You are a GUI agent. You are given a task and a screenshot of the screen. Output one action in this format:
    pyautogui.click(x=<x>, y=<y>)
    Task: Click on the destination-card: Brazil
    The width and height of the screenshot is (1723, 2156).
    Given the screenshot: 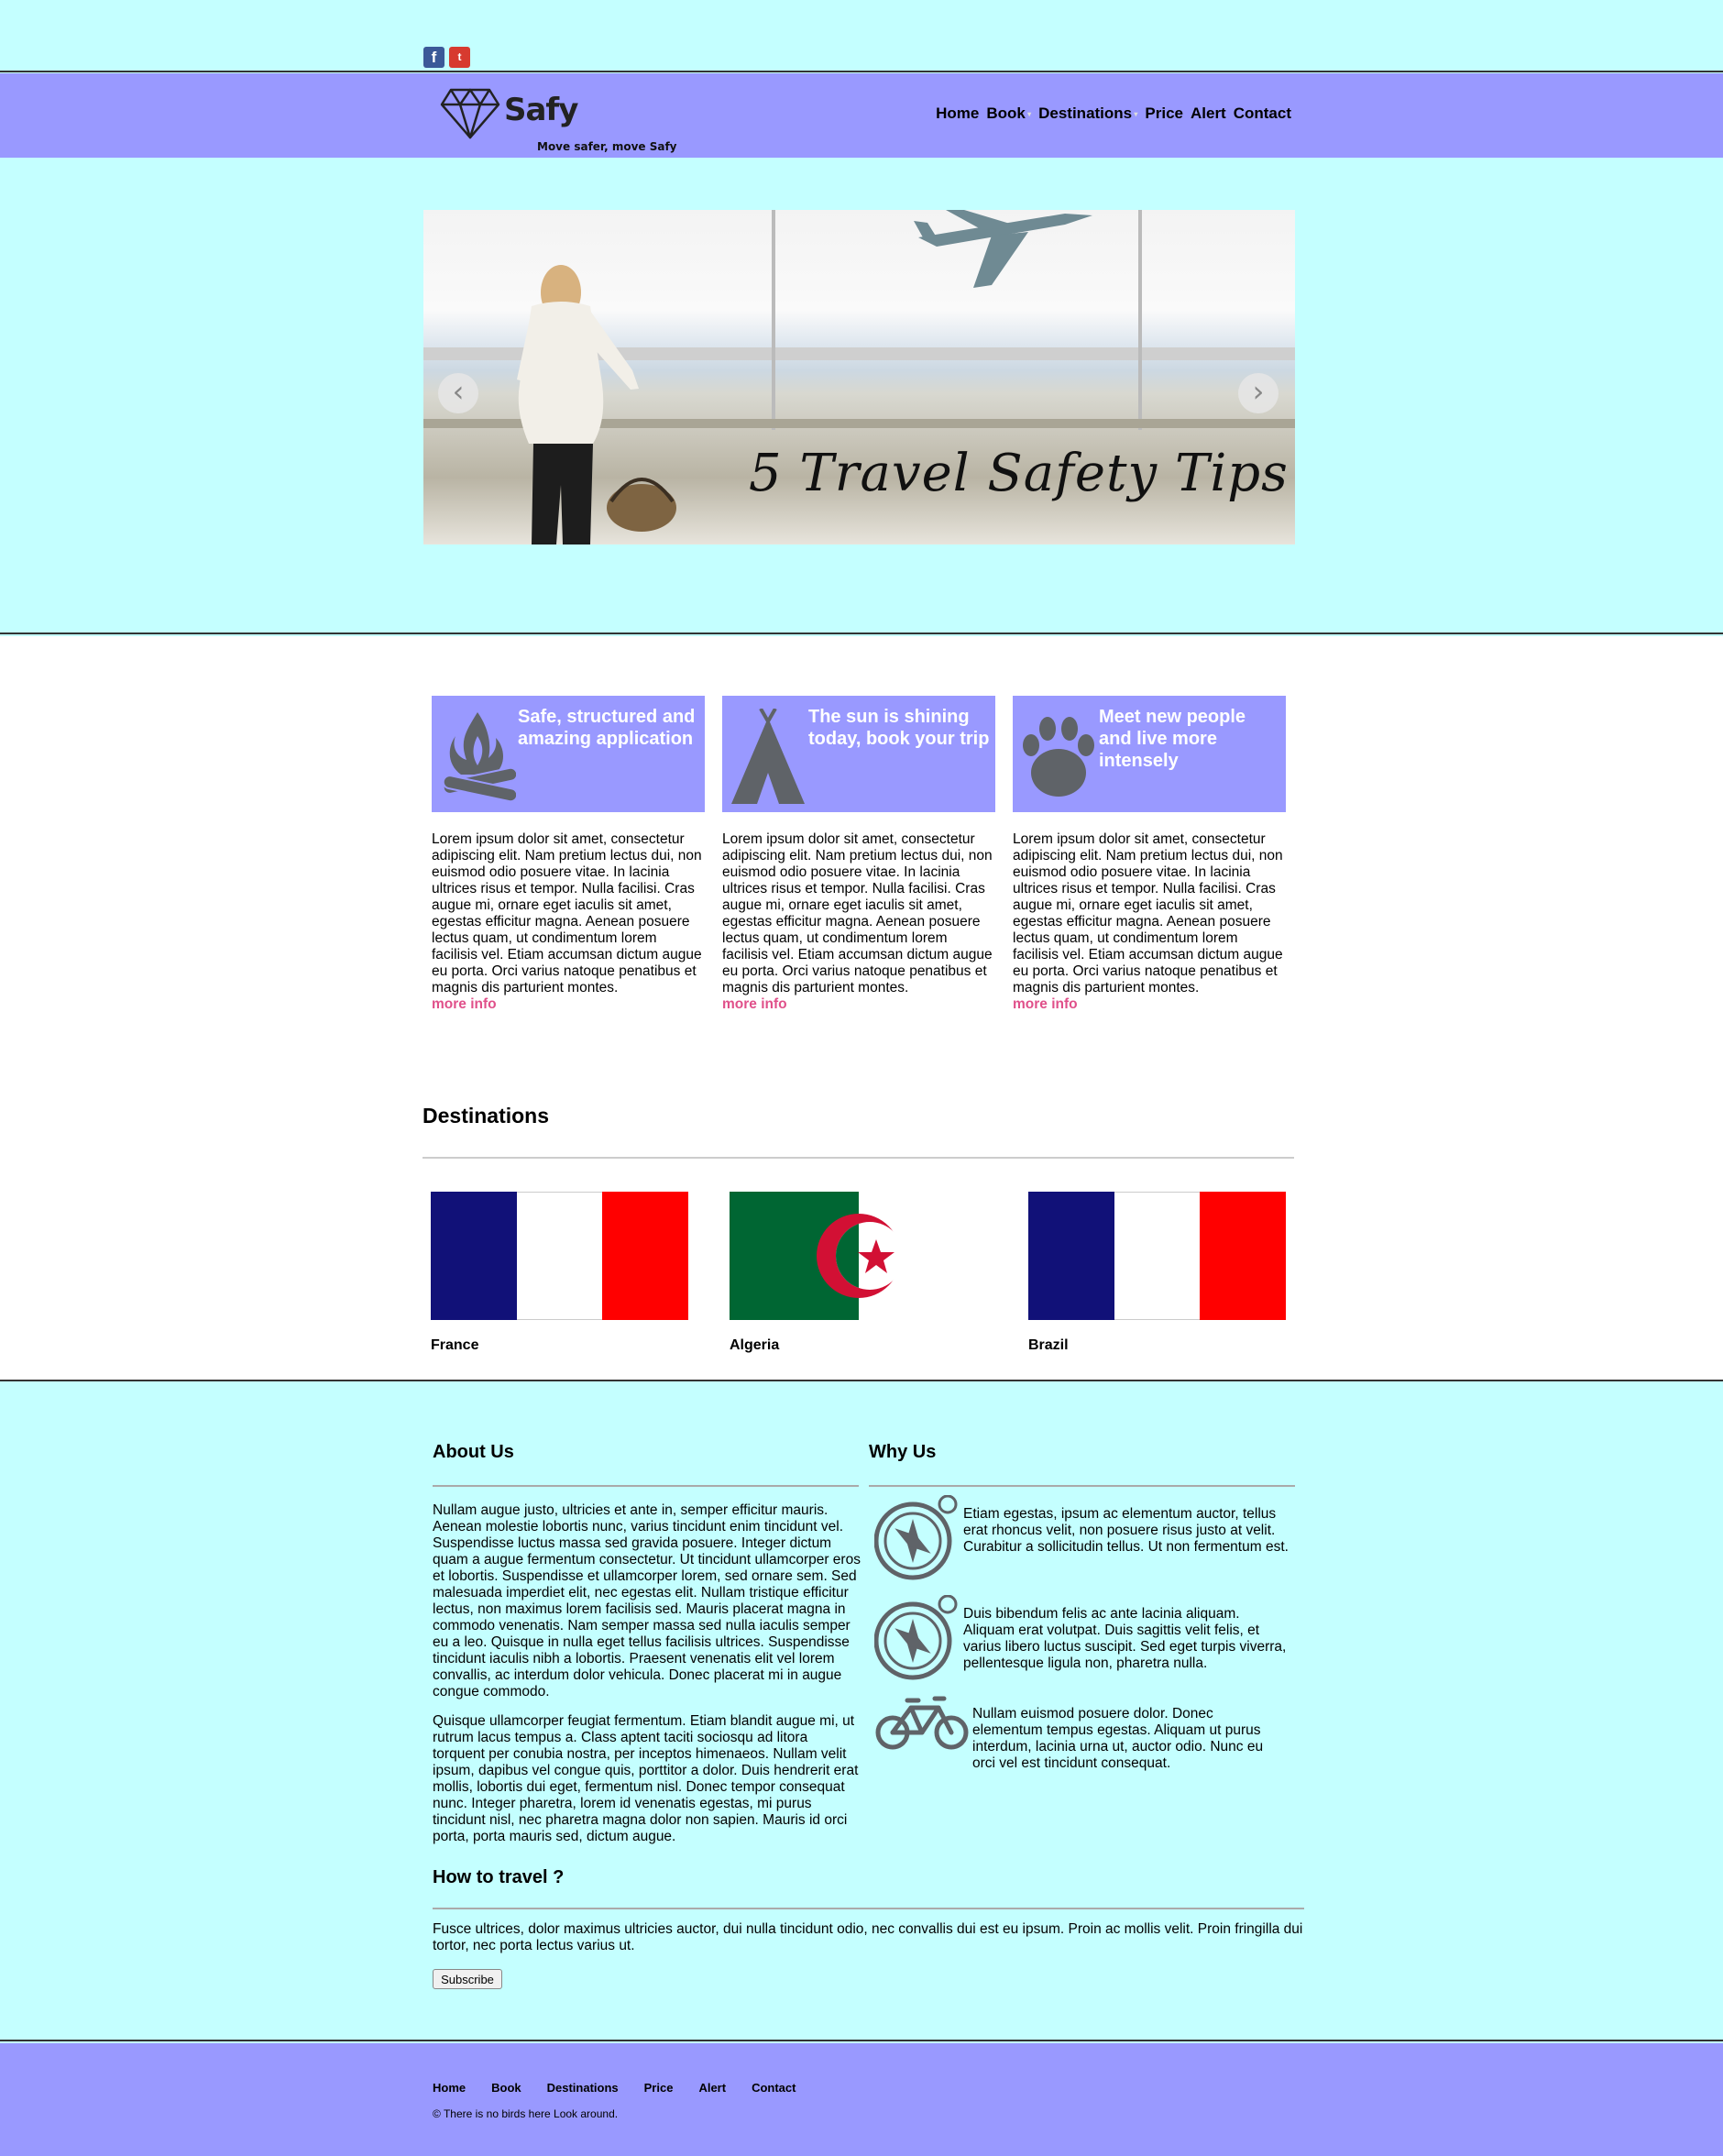 What is the action you would take?
    pyautogui.click(x=1157, y=1273)
    